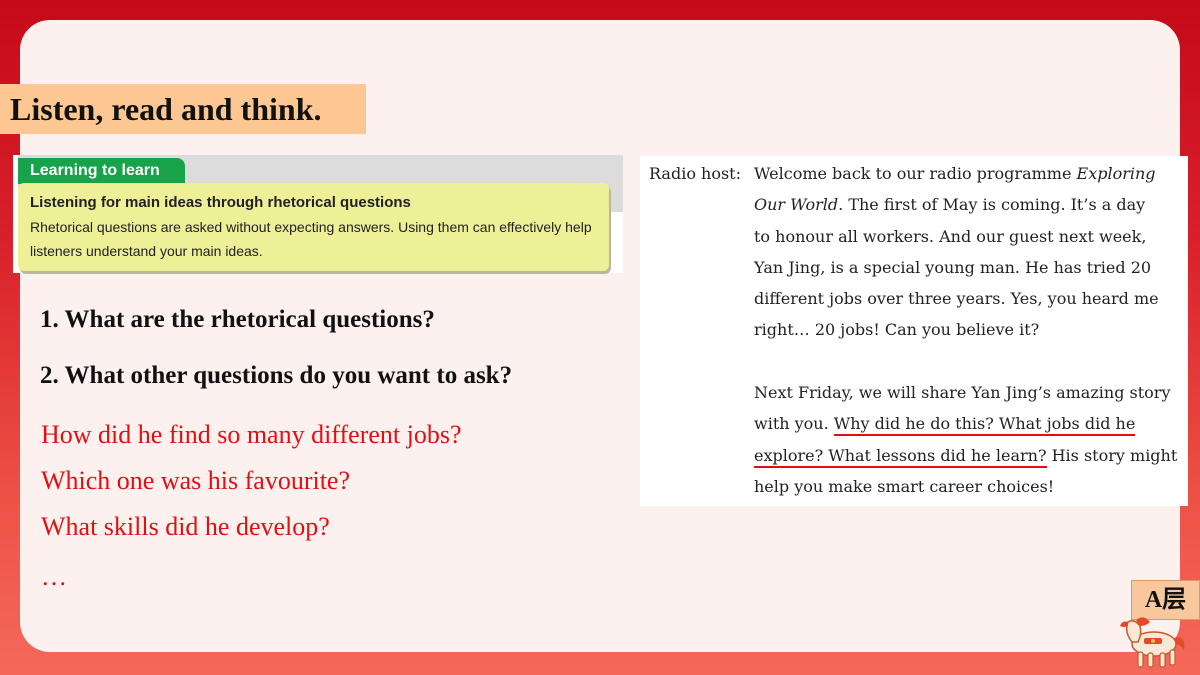 This screenshot has height=675, width=1200. Describe the element at coordinates (1112, 455) in the screenshot. I see `transcript-text: His story might` at that location.